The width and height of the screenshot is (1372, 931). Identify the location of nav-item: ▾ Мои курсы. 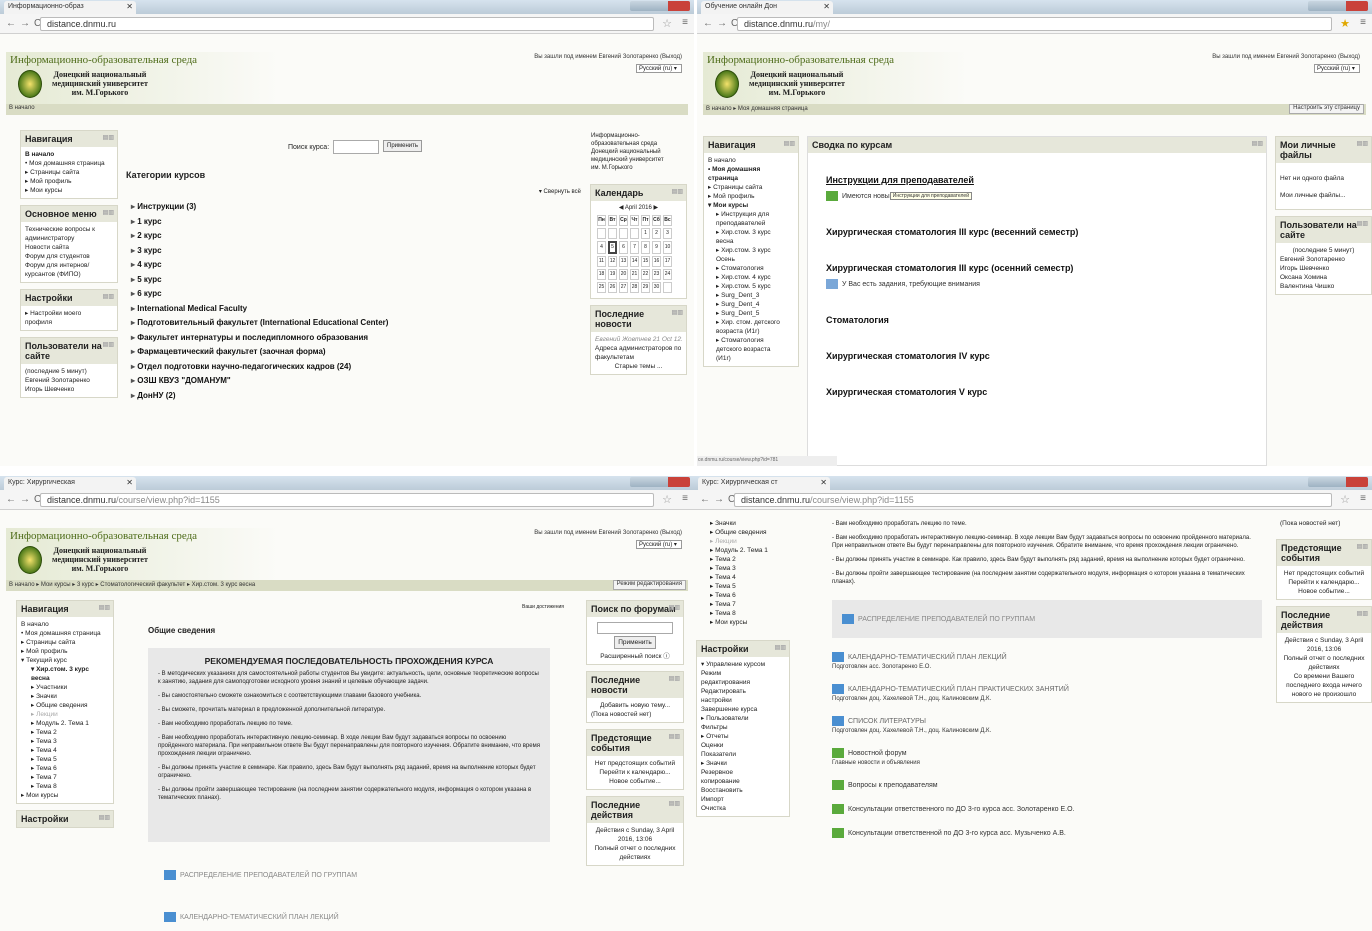
(751, 205).